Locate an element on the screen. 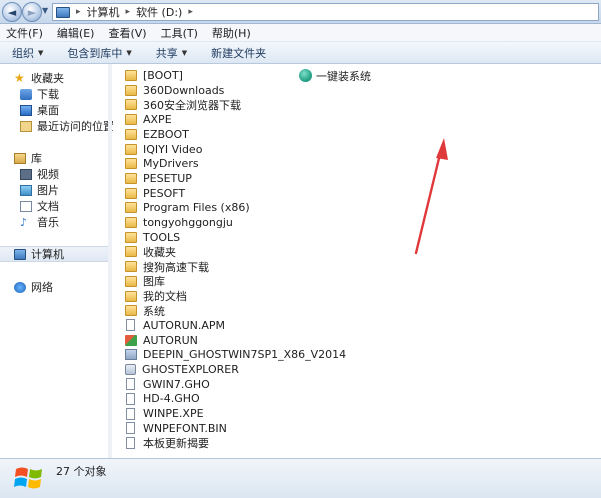  file-item-one-key-install: 一键装系统 is located at coordinates (335, 75).